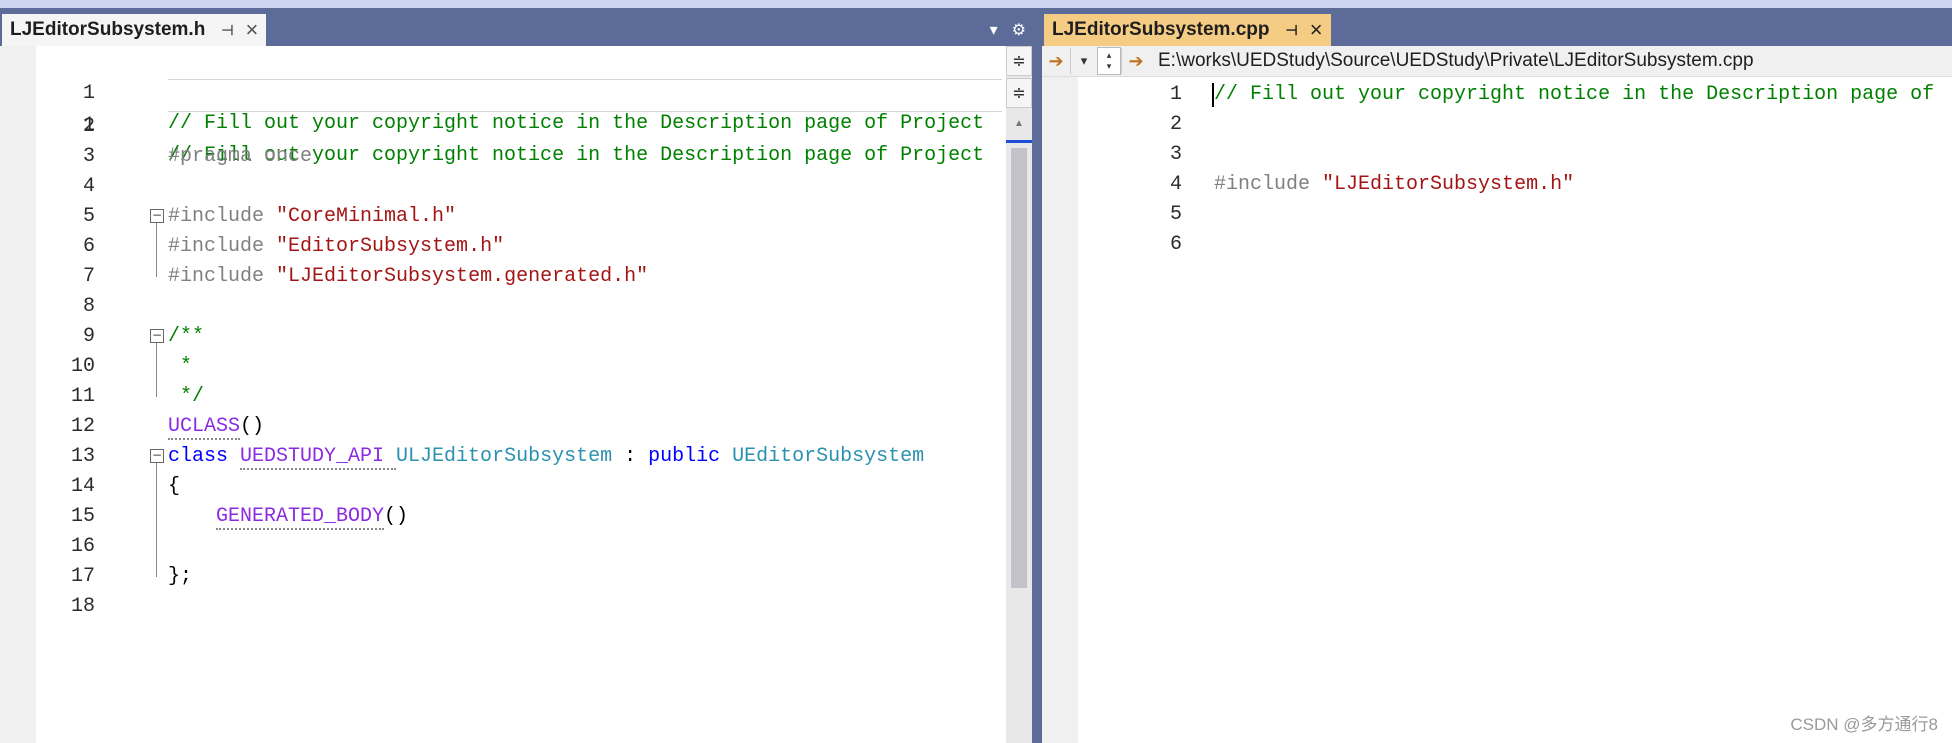  I want to click on line-number: 9, so click(88, 336).